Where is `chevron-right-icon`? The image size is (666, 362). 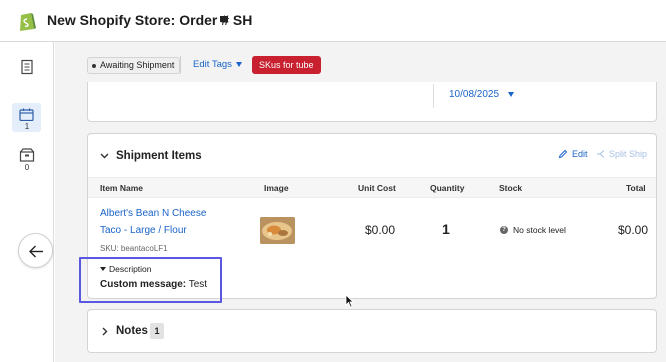 chevron-right-icon is located at coordinates (105, 331).